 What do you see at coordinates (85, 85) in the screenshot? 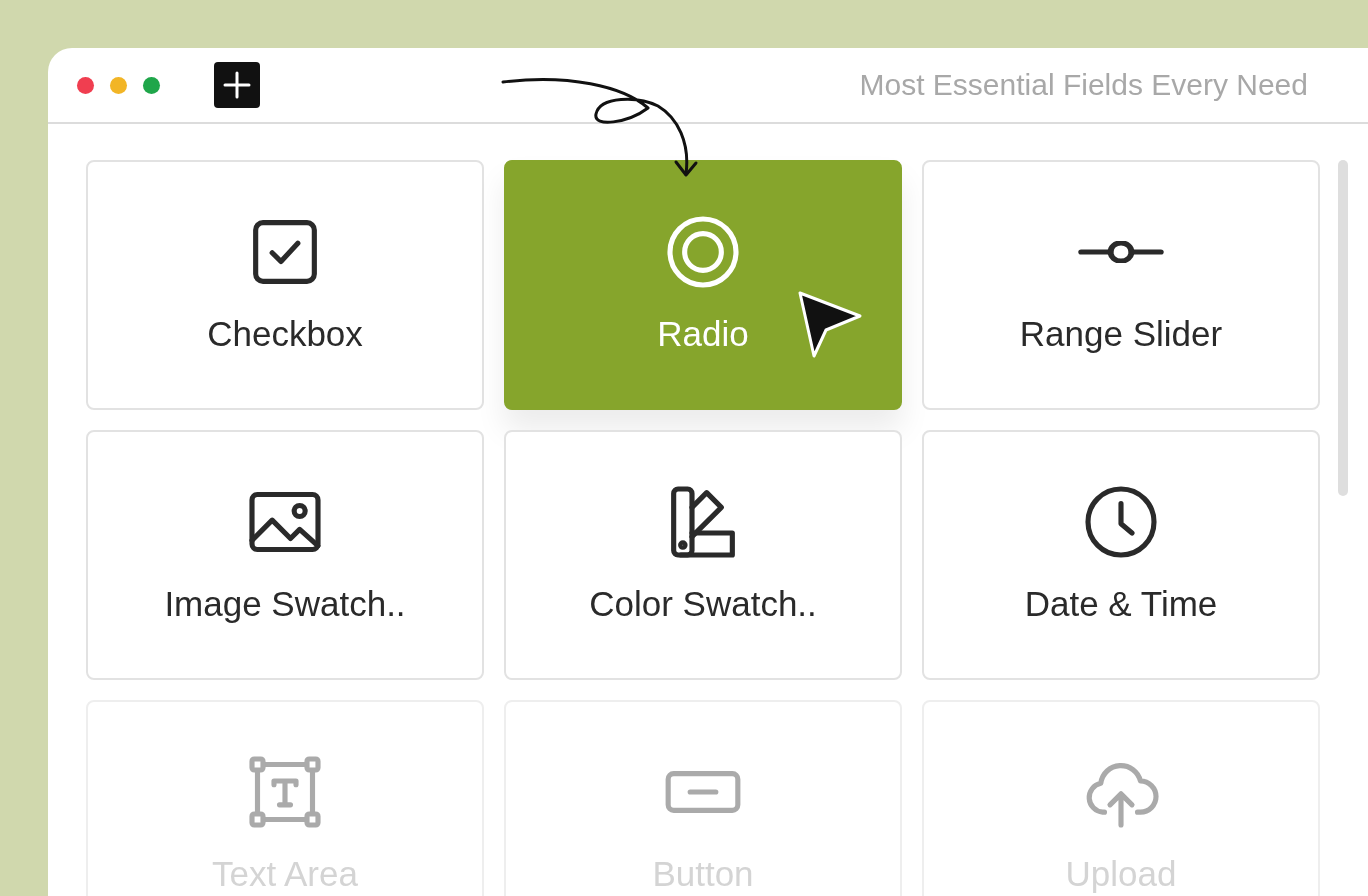
I see `close-button` at bounding box center [85, 85].